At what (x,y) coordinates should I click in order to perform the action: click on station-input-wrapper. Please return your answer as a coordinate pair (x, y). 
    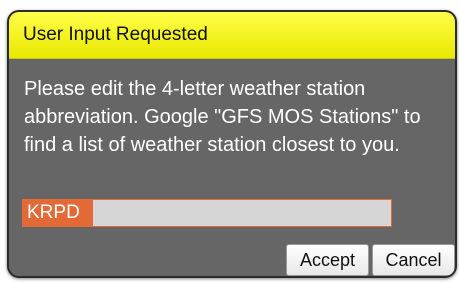
    Looking at the image, I should click on (207, 213).